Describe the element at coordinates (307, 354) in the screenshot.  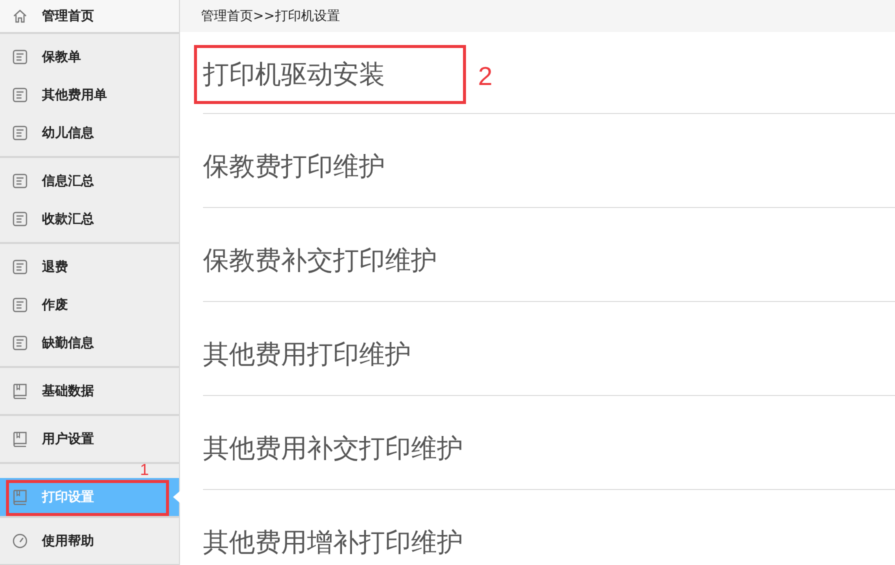
I see `link: 其他费用打印维护` at that location.